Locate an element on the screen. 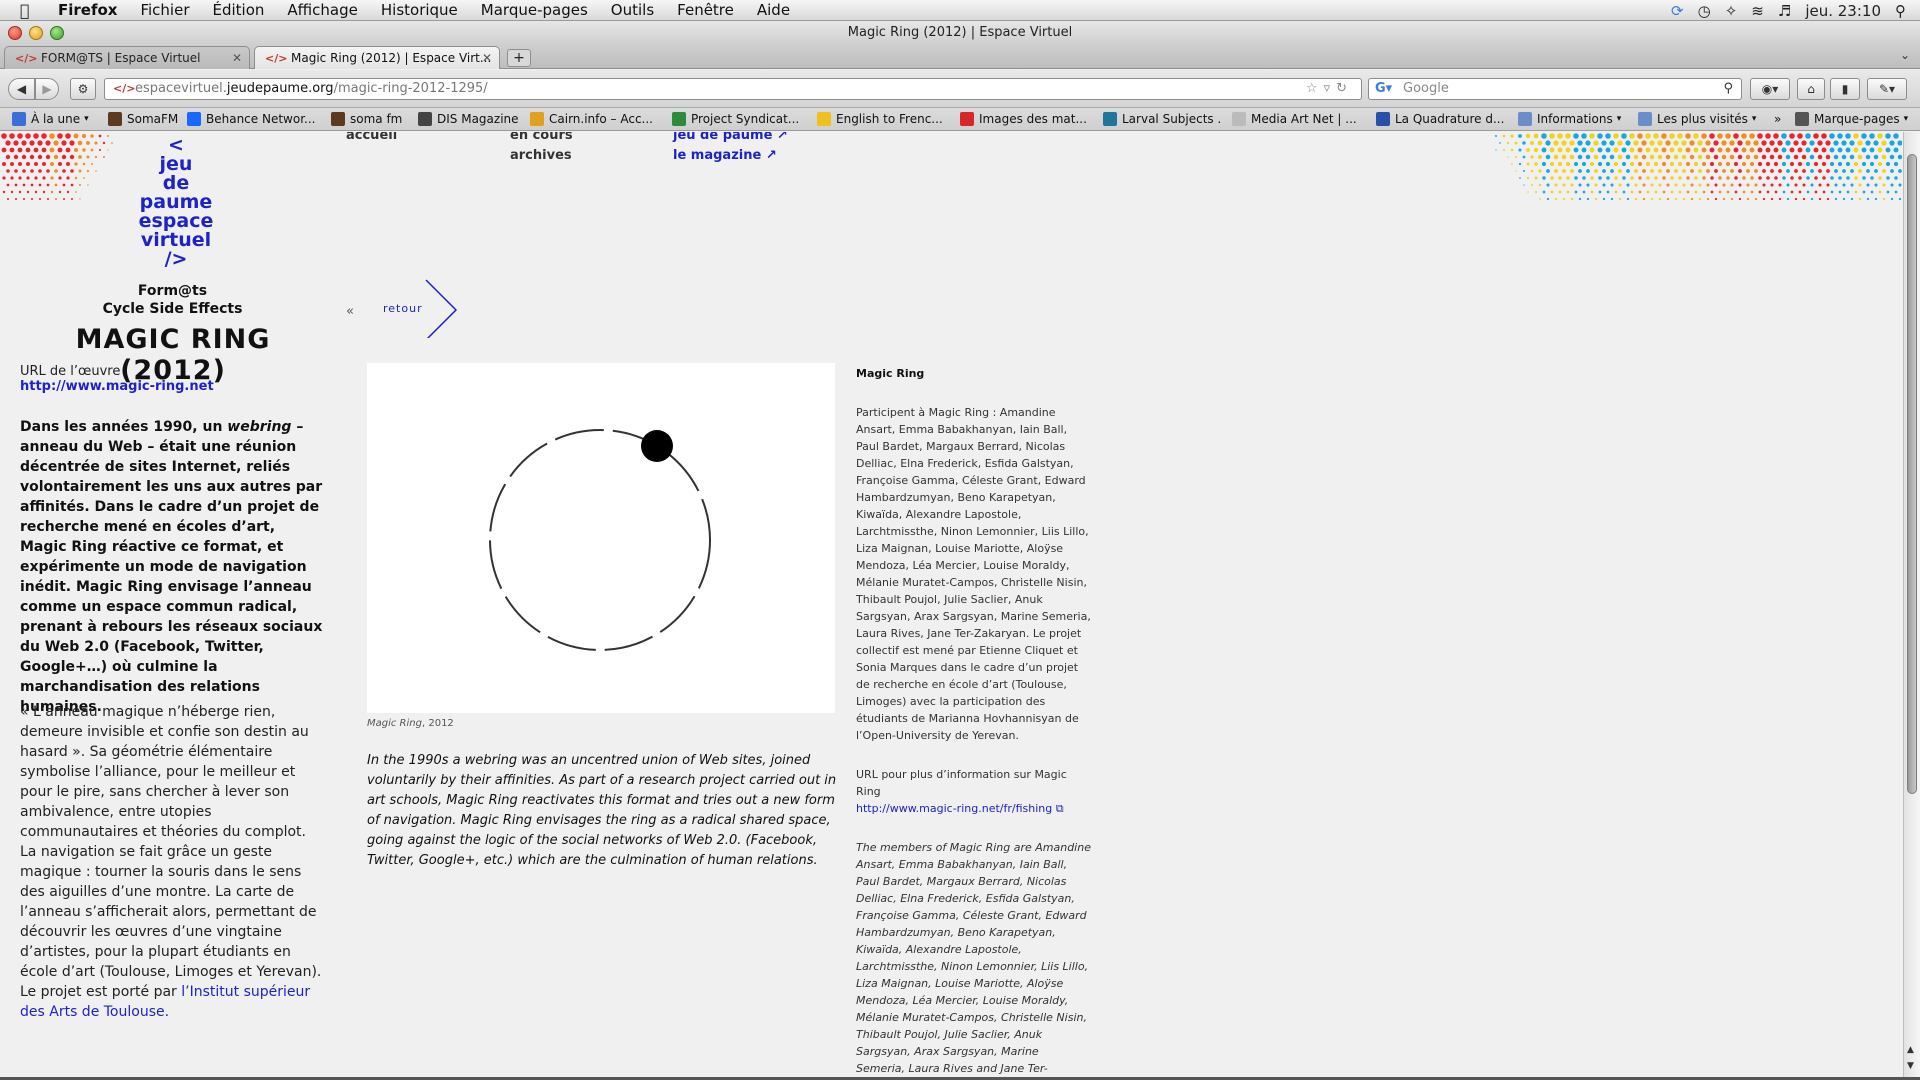 The height and width of the screenshot is (1080, 1920). nav-magazine-link: le magazine ↗ is located at coordinates (725, 155).